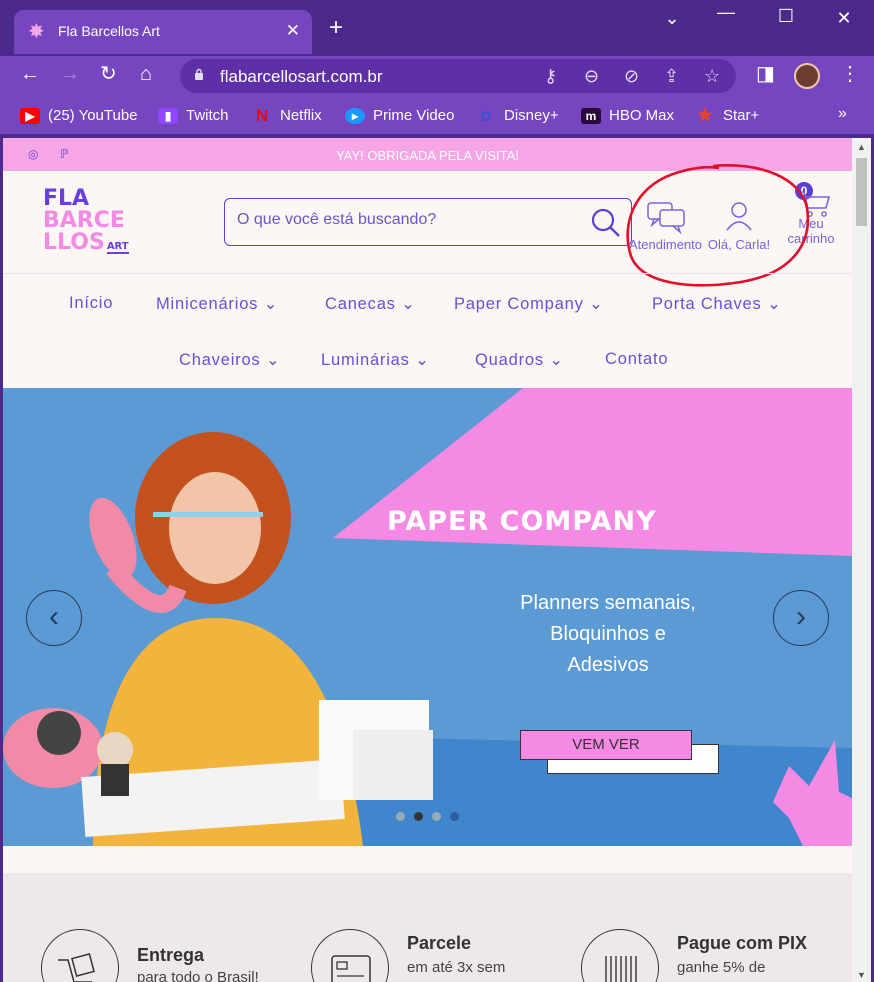  Describe the element at coordinates (712, 76) in the screenshot. I see `bookmark-star-icon: ☆` at that location.